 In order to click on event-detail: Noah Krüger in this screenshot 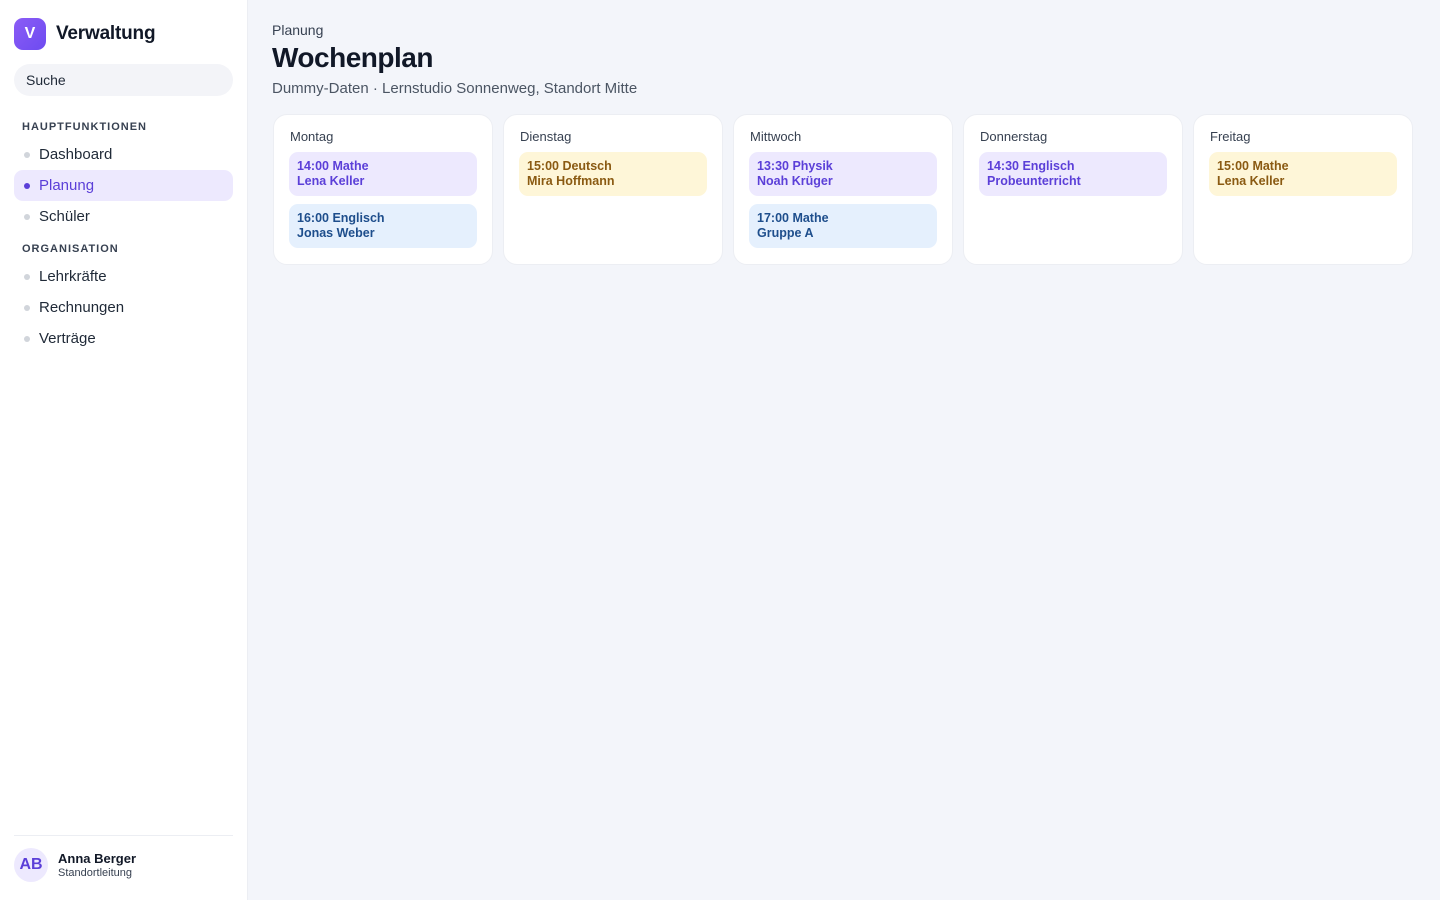, I will do `click(795, 181)`.